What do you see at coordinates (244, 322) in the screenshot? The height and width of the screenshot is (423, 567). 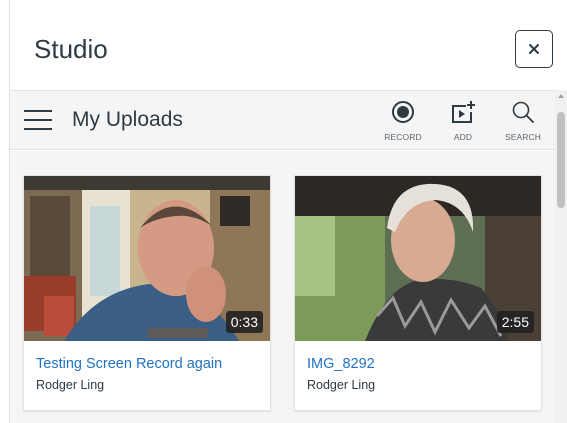 I see `video-duration: 0:33` at bounding box center [244, 322].